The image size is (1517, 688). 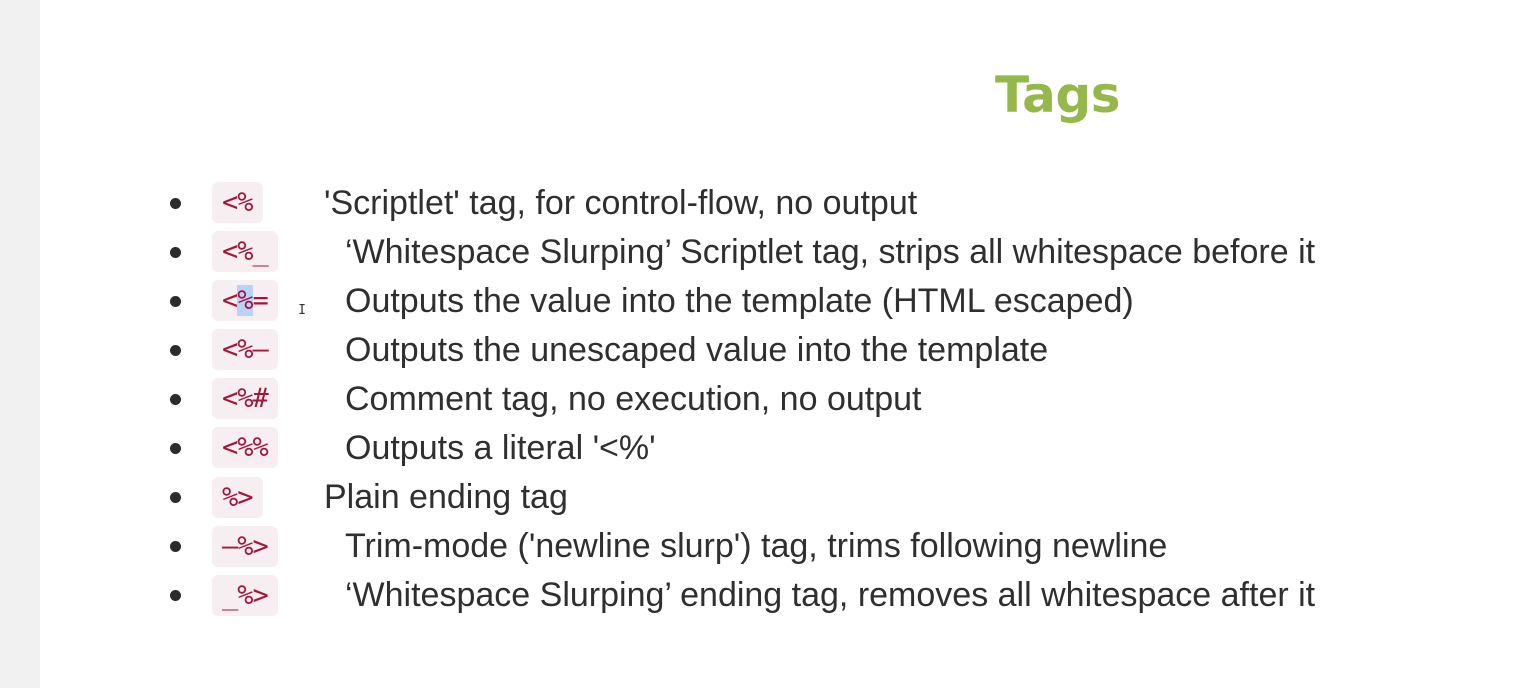 I want to click on tag-code: <% =, so click(x=245, y=301).